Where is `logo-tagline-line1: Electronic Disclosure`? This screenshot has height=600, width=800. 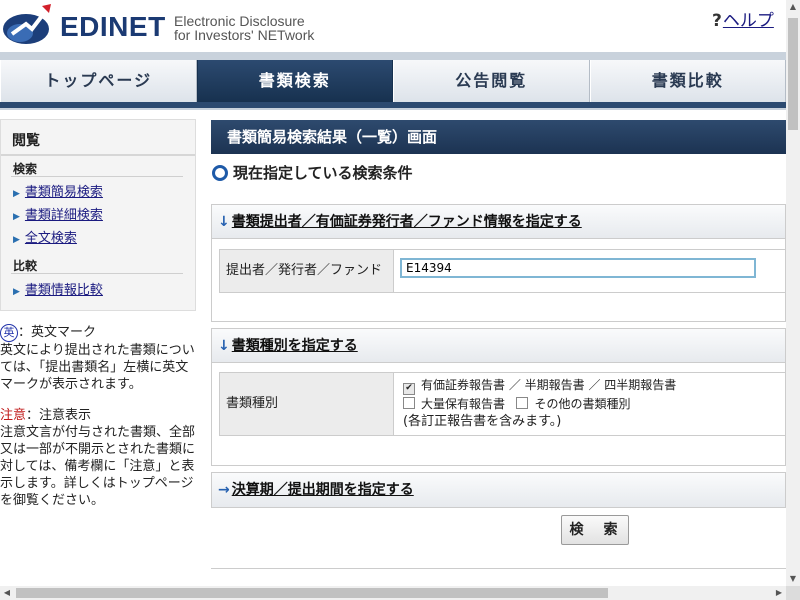 logo-tagline-line1: Electronic Disclosure is located at coordinates (239, 21).